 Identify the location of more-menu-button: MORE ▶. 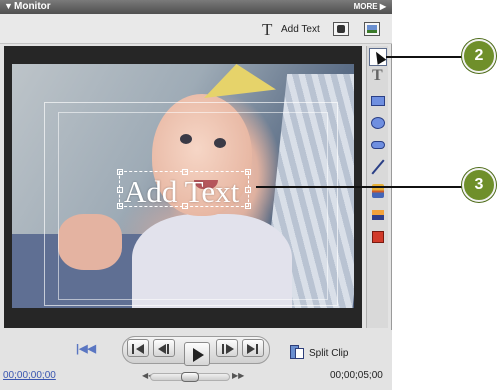
(370, 6).